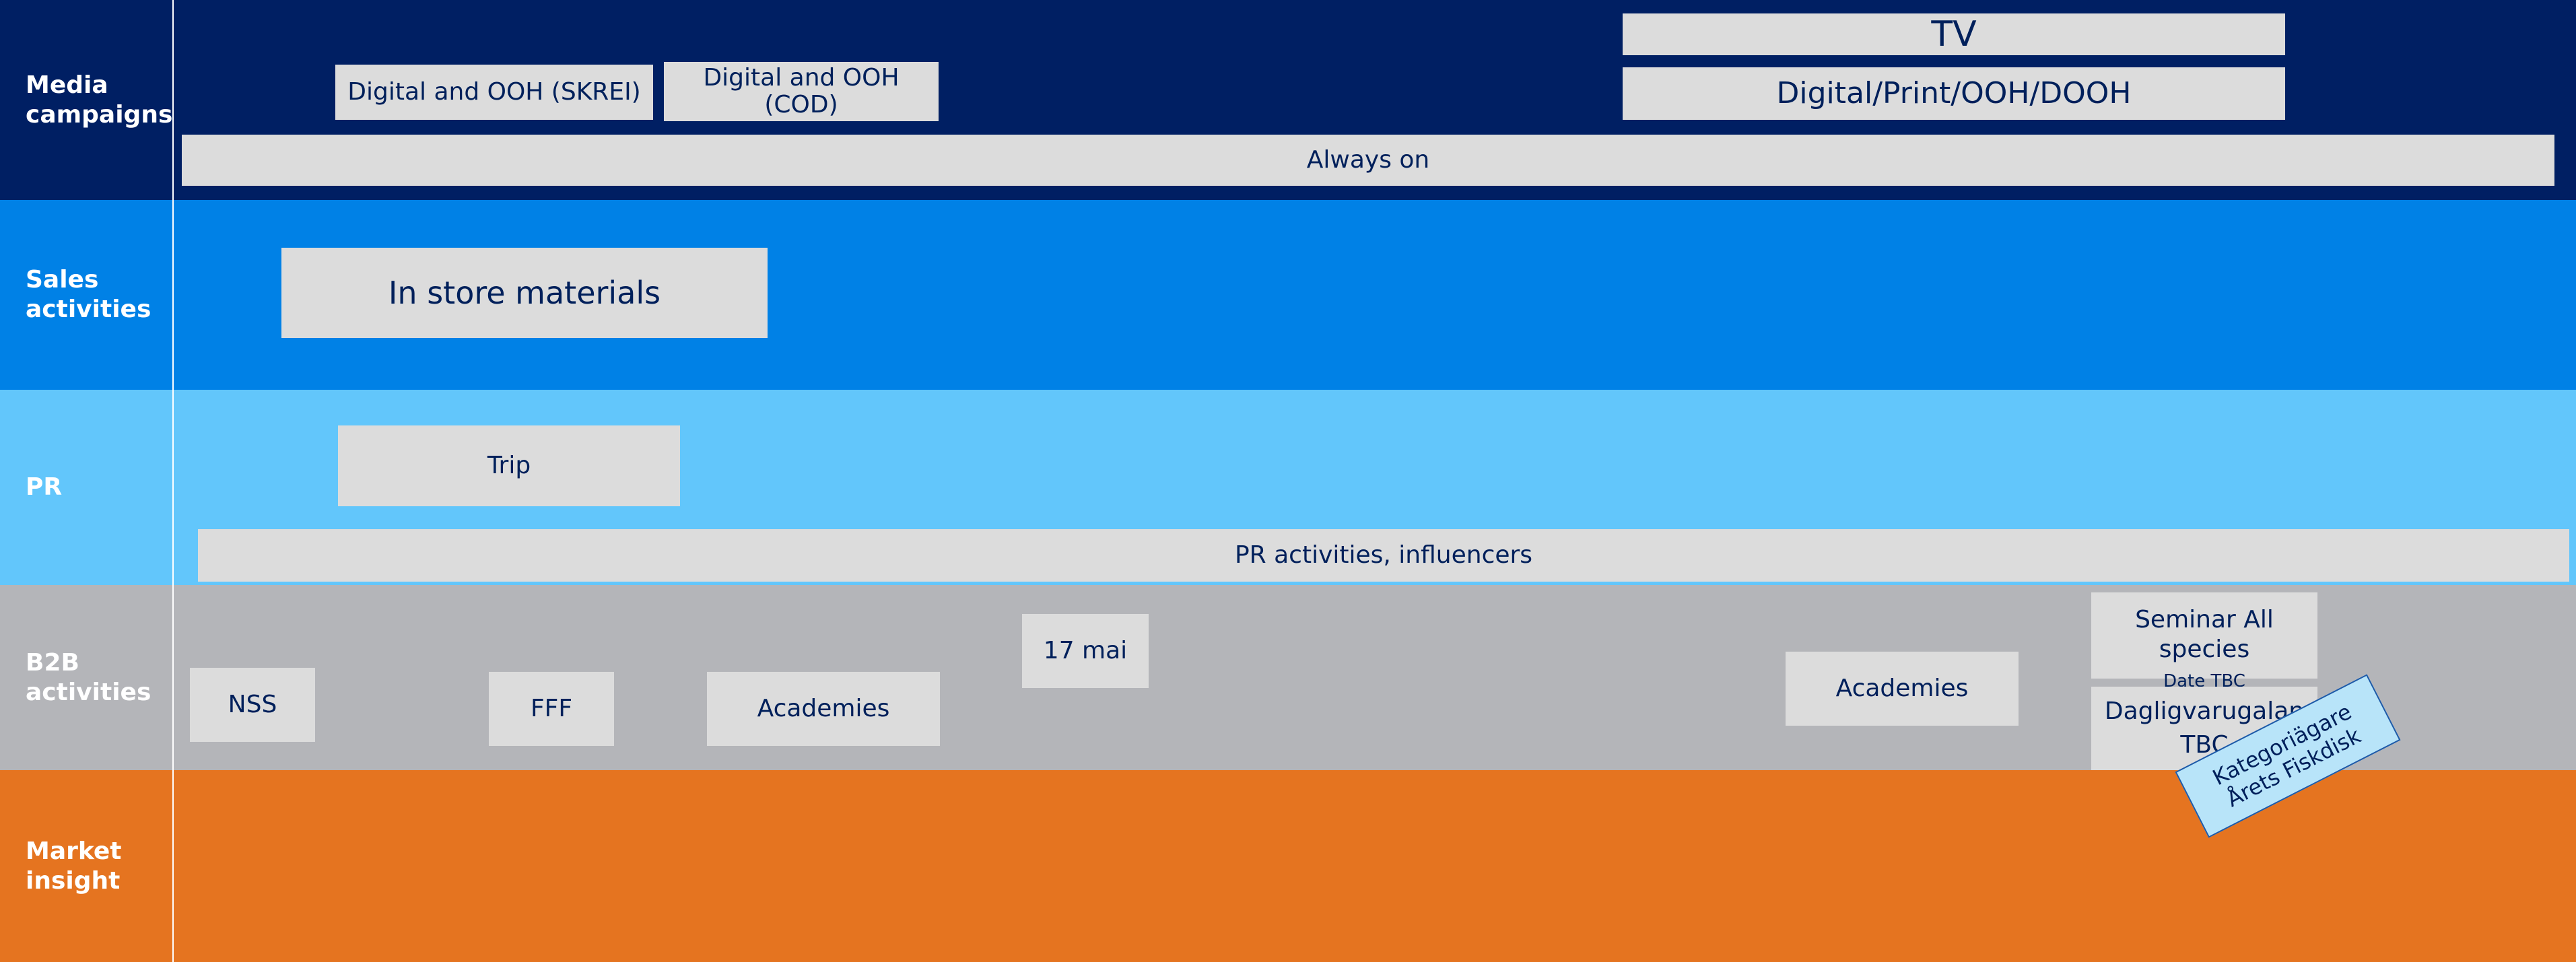 This screenshot has height=962, width=2576. What do you see at coordinates (253, 705) in the screenshot?
I see `b2b-nss: NSS` at bounding box center [253, 705].